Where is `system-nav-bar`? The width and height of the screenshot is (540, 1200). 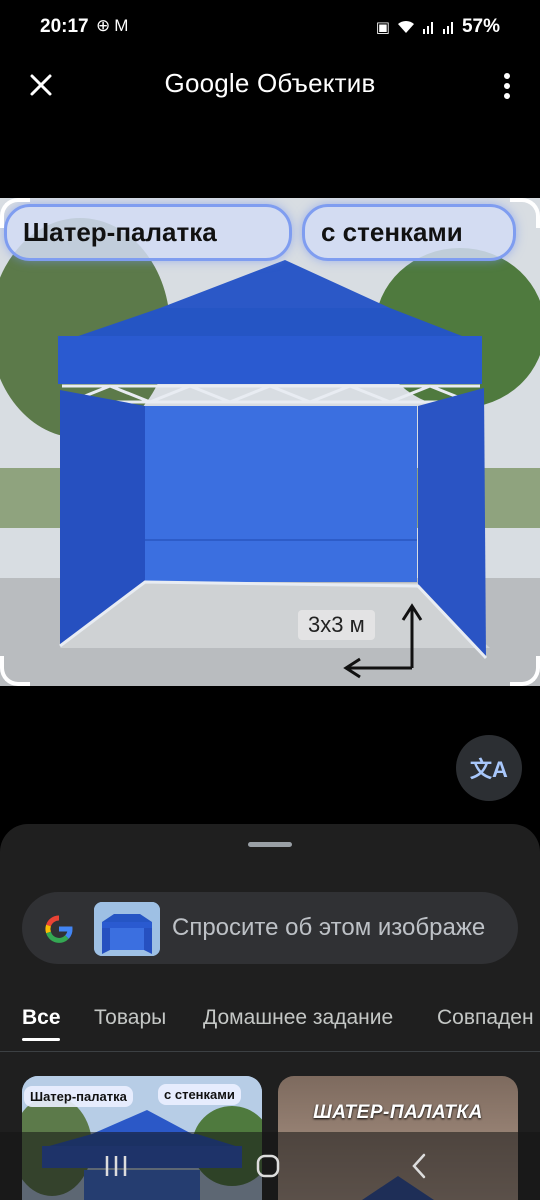
system-nav-bar is located at coordinates (270, 1166).